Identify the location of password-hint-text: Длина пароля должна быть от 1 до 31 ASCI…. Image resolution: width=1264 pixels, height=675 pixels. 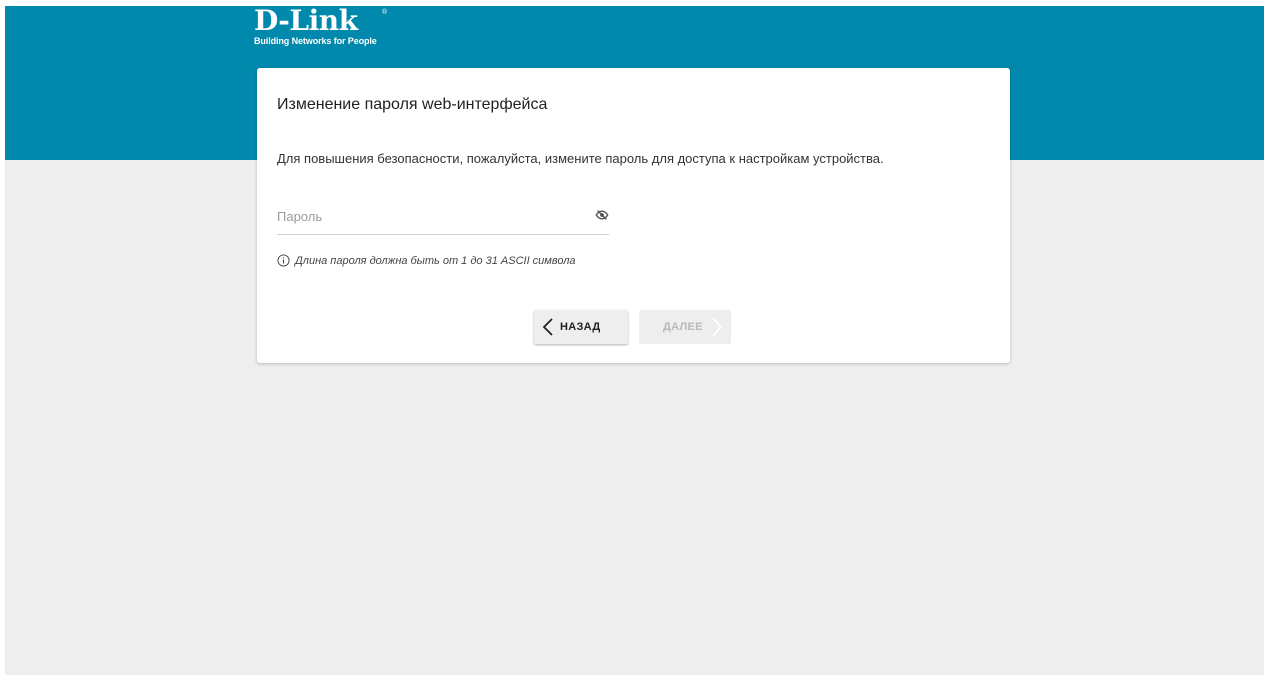
(435, 260).